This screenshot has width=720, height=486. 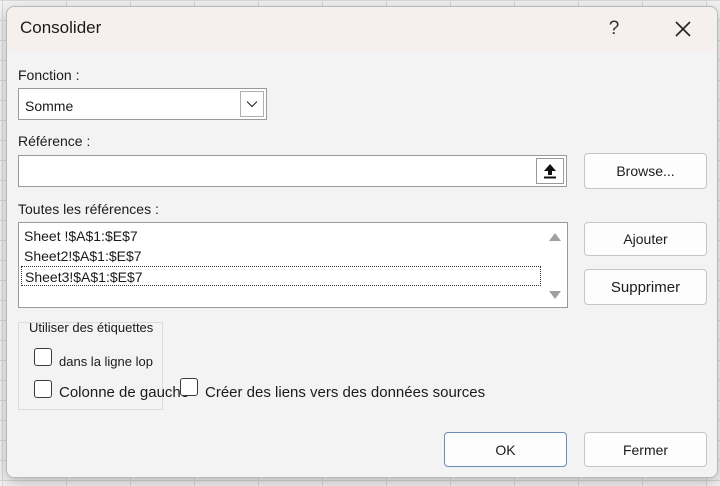 What do you see at coordinates (49, 106) in the screenshot?
I see `function-selected-value: Somme` at bounding box center [49, 106].